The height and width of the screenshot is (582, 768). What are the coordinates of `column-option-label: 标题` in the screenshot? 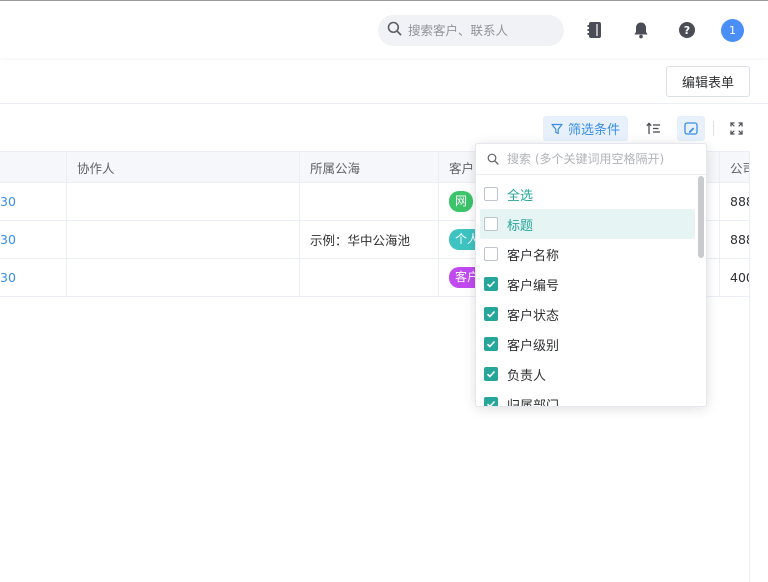 It's located at (520, 226).